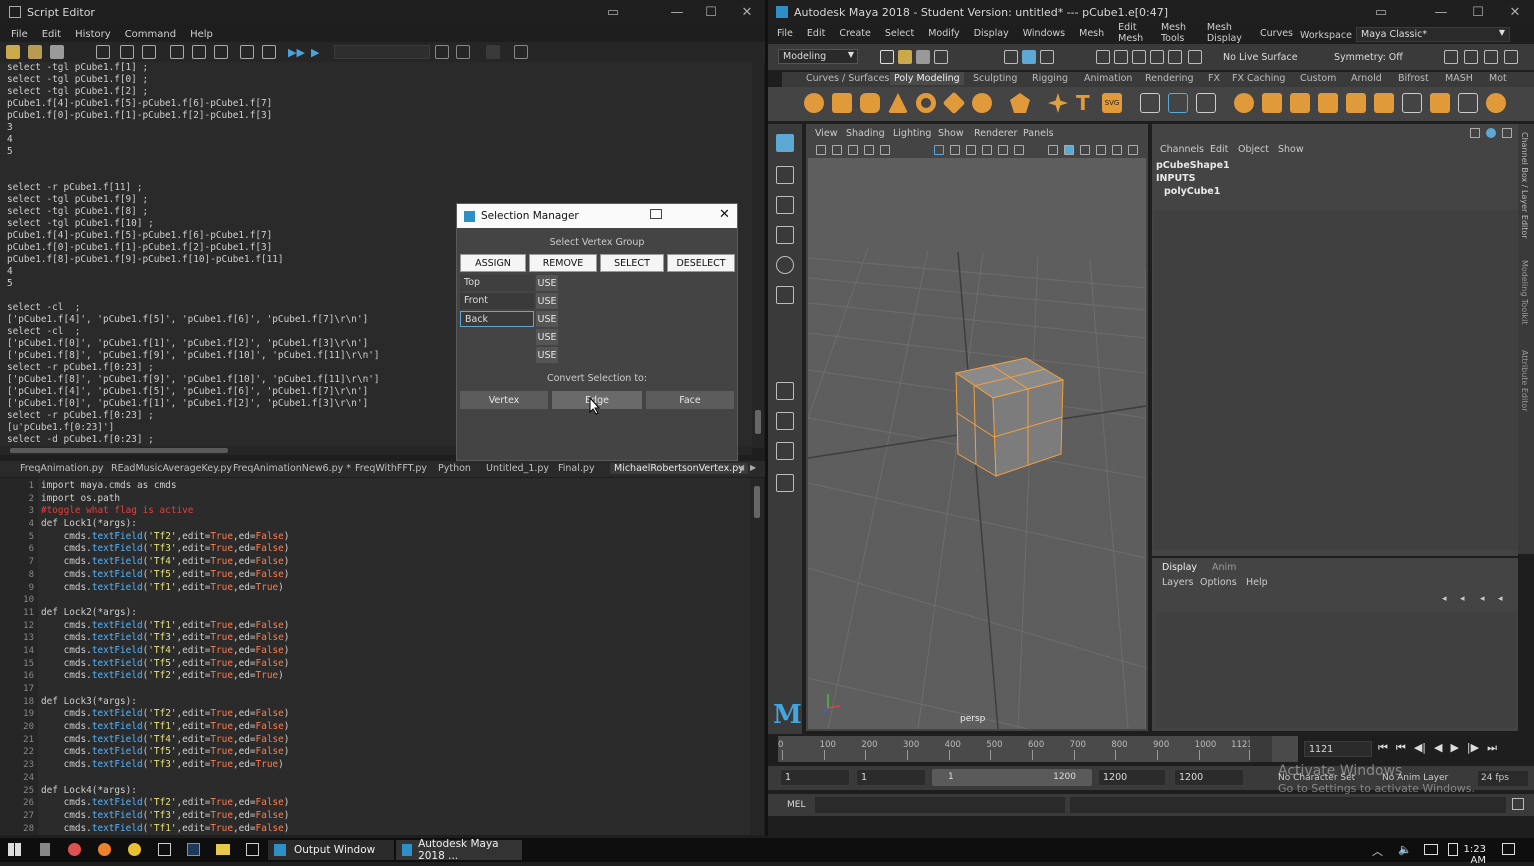  What do you see at coordinates (1257, 582) in the screenshot?
I see `layer-menu-help: Help` at bounding box center [1257, 582].